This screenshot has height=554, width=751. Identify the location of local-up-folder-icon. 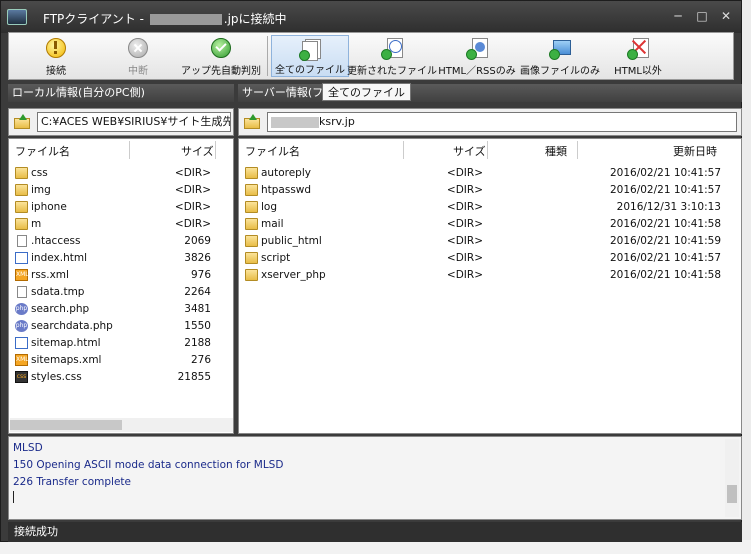
(23, 122).